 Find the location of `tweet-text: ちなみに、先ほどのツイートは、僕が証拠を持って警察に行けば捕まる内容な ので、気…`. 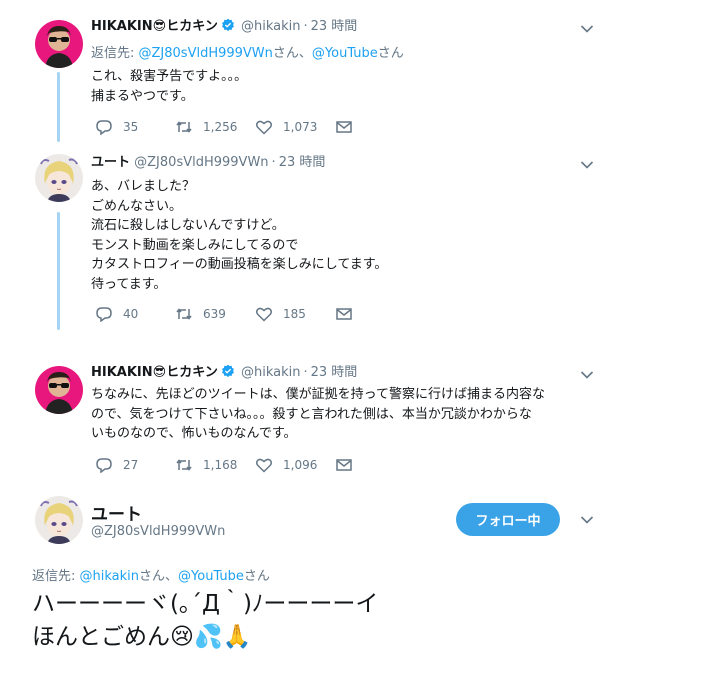

tweet-text: ちなみに、先ほどのツイートは、僕が証拠を持って警察に行けば捕まる内容な ので、気… is located at coordinates (351, 414).